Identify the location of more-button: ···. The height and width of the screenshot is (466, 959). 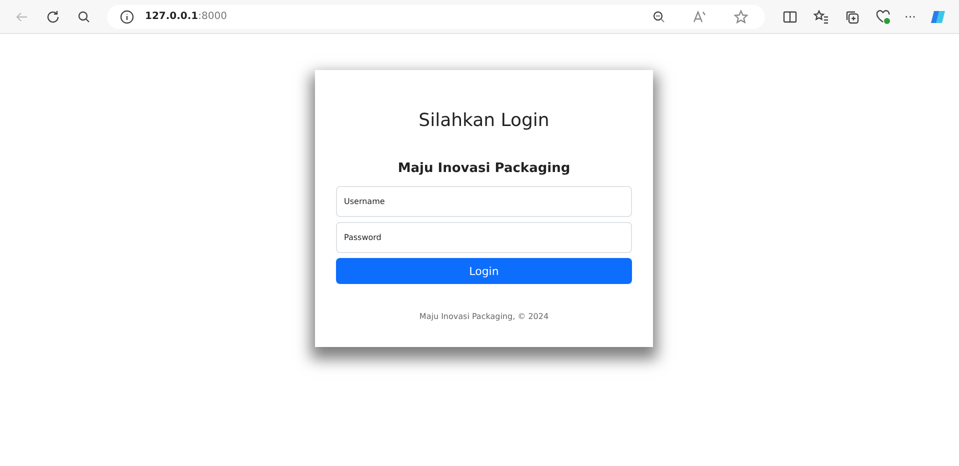
(910, 17).